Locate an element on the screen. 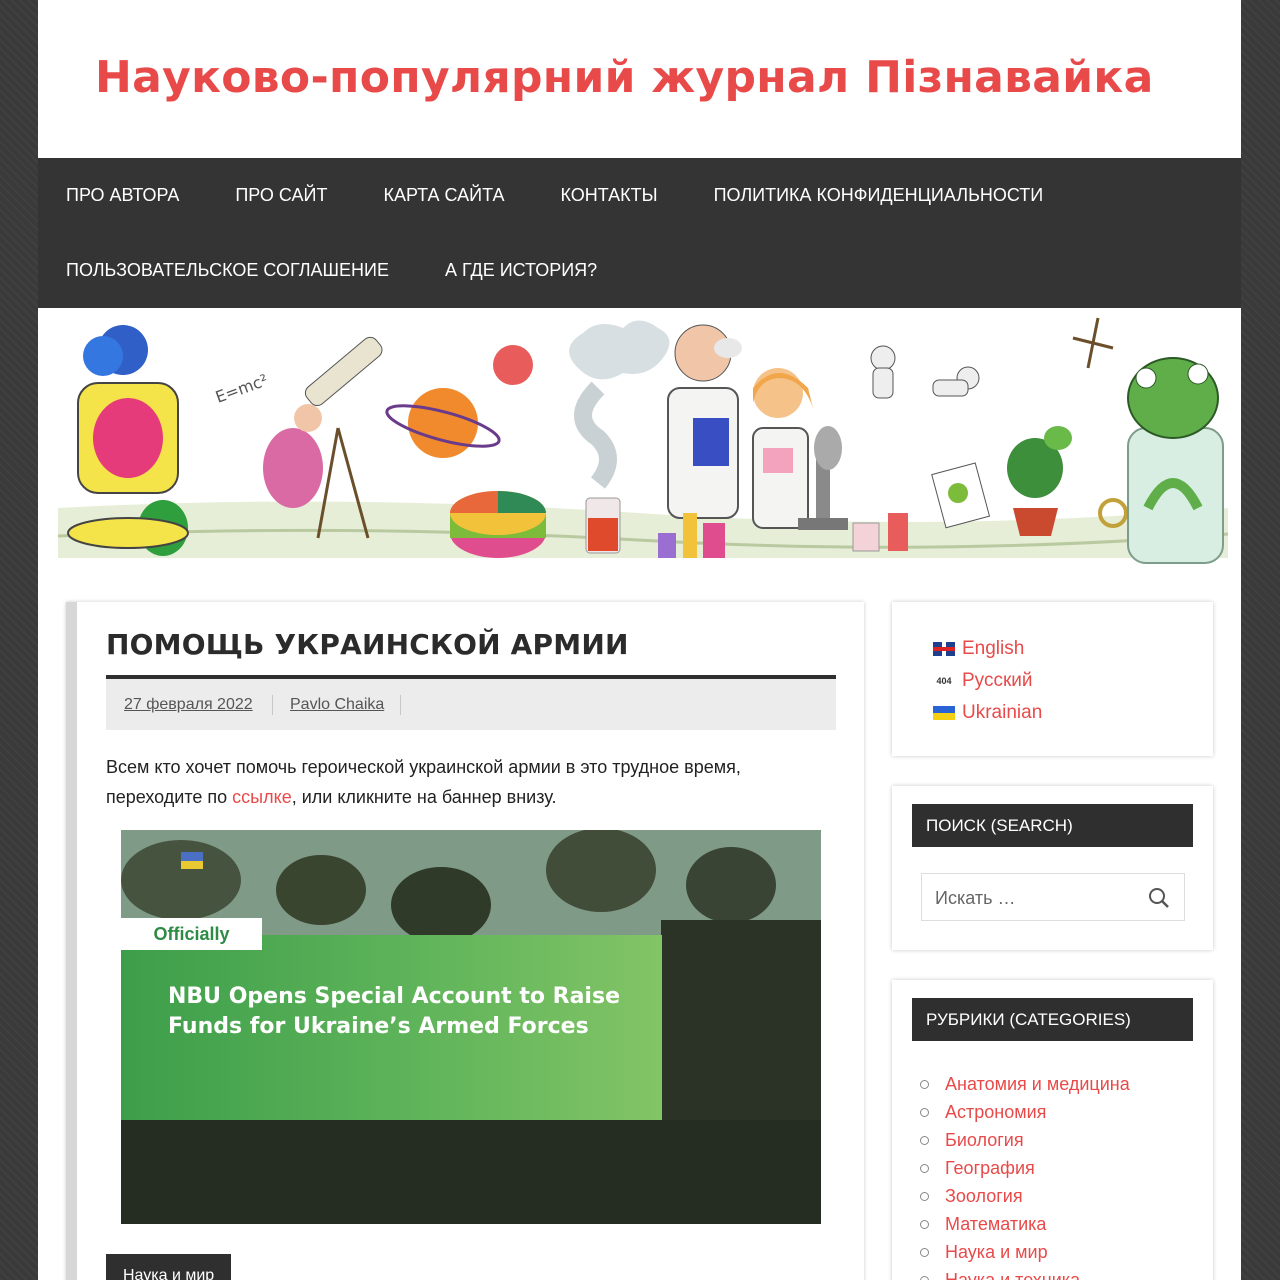 The height and width of the screenshot is (1280, 1280). post-title: ПОМОЩЬ УКРАИНСКОЙ АРМИИ is located at coordinates (471, 644).